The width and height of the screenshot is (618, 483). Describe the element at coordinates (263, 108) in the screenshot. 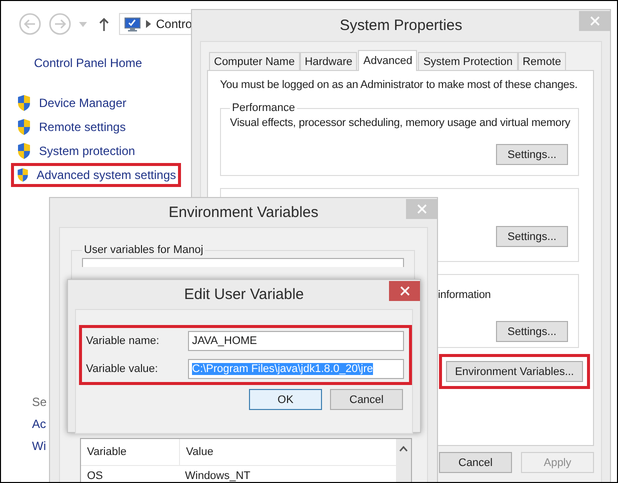

I see `group-title: Performance` at that location.